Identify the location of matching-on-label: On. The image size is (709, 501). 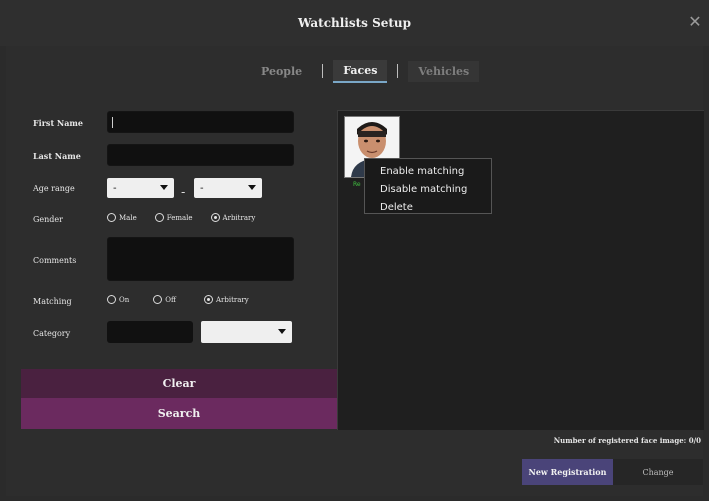
(124, 299).